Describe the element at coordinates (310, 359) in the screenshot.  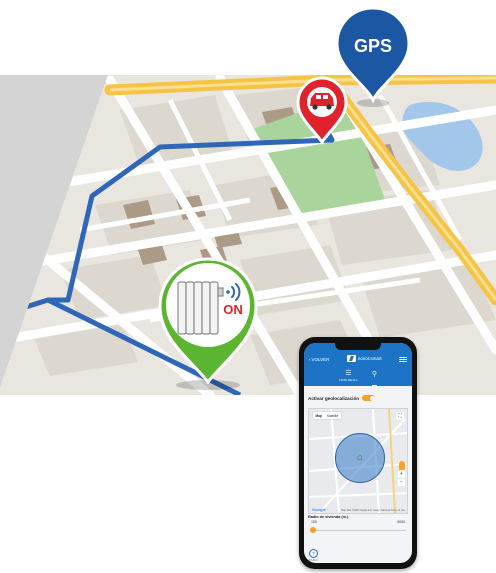
I see `chevron-left-icon: ‹` at that location.